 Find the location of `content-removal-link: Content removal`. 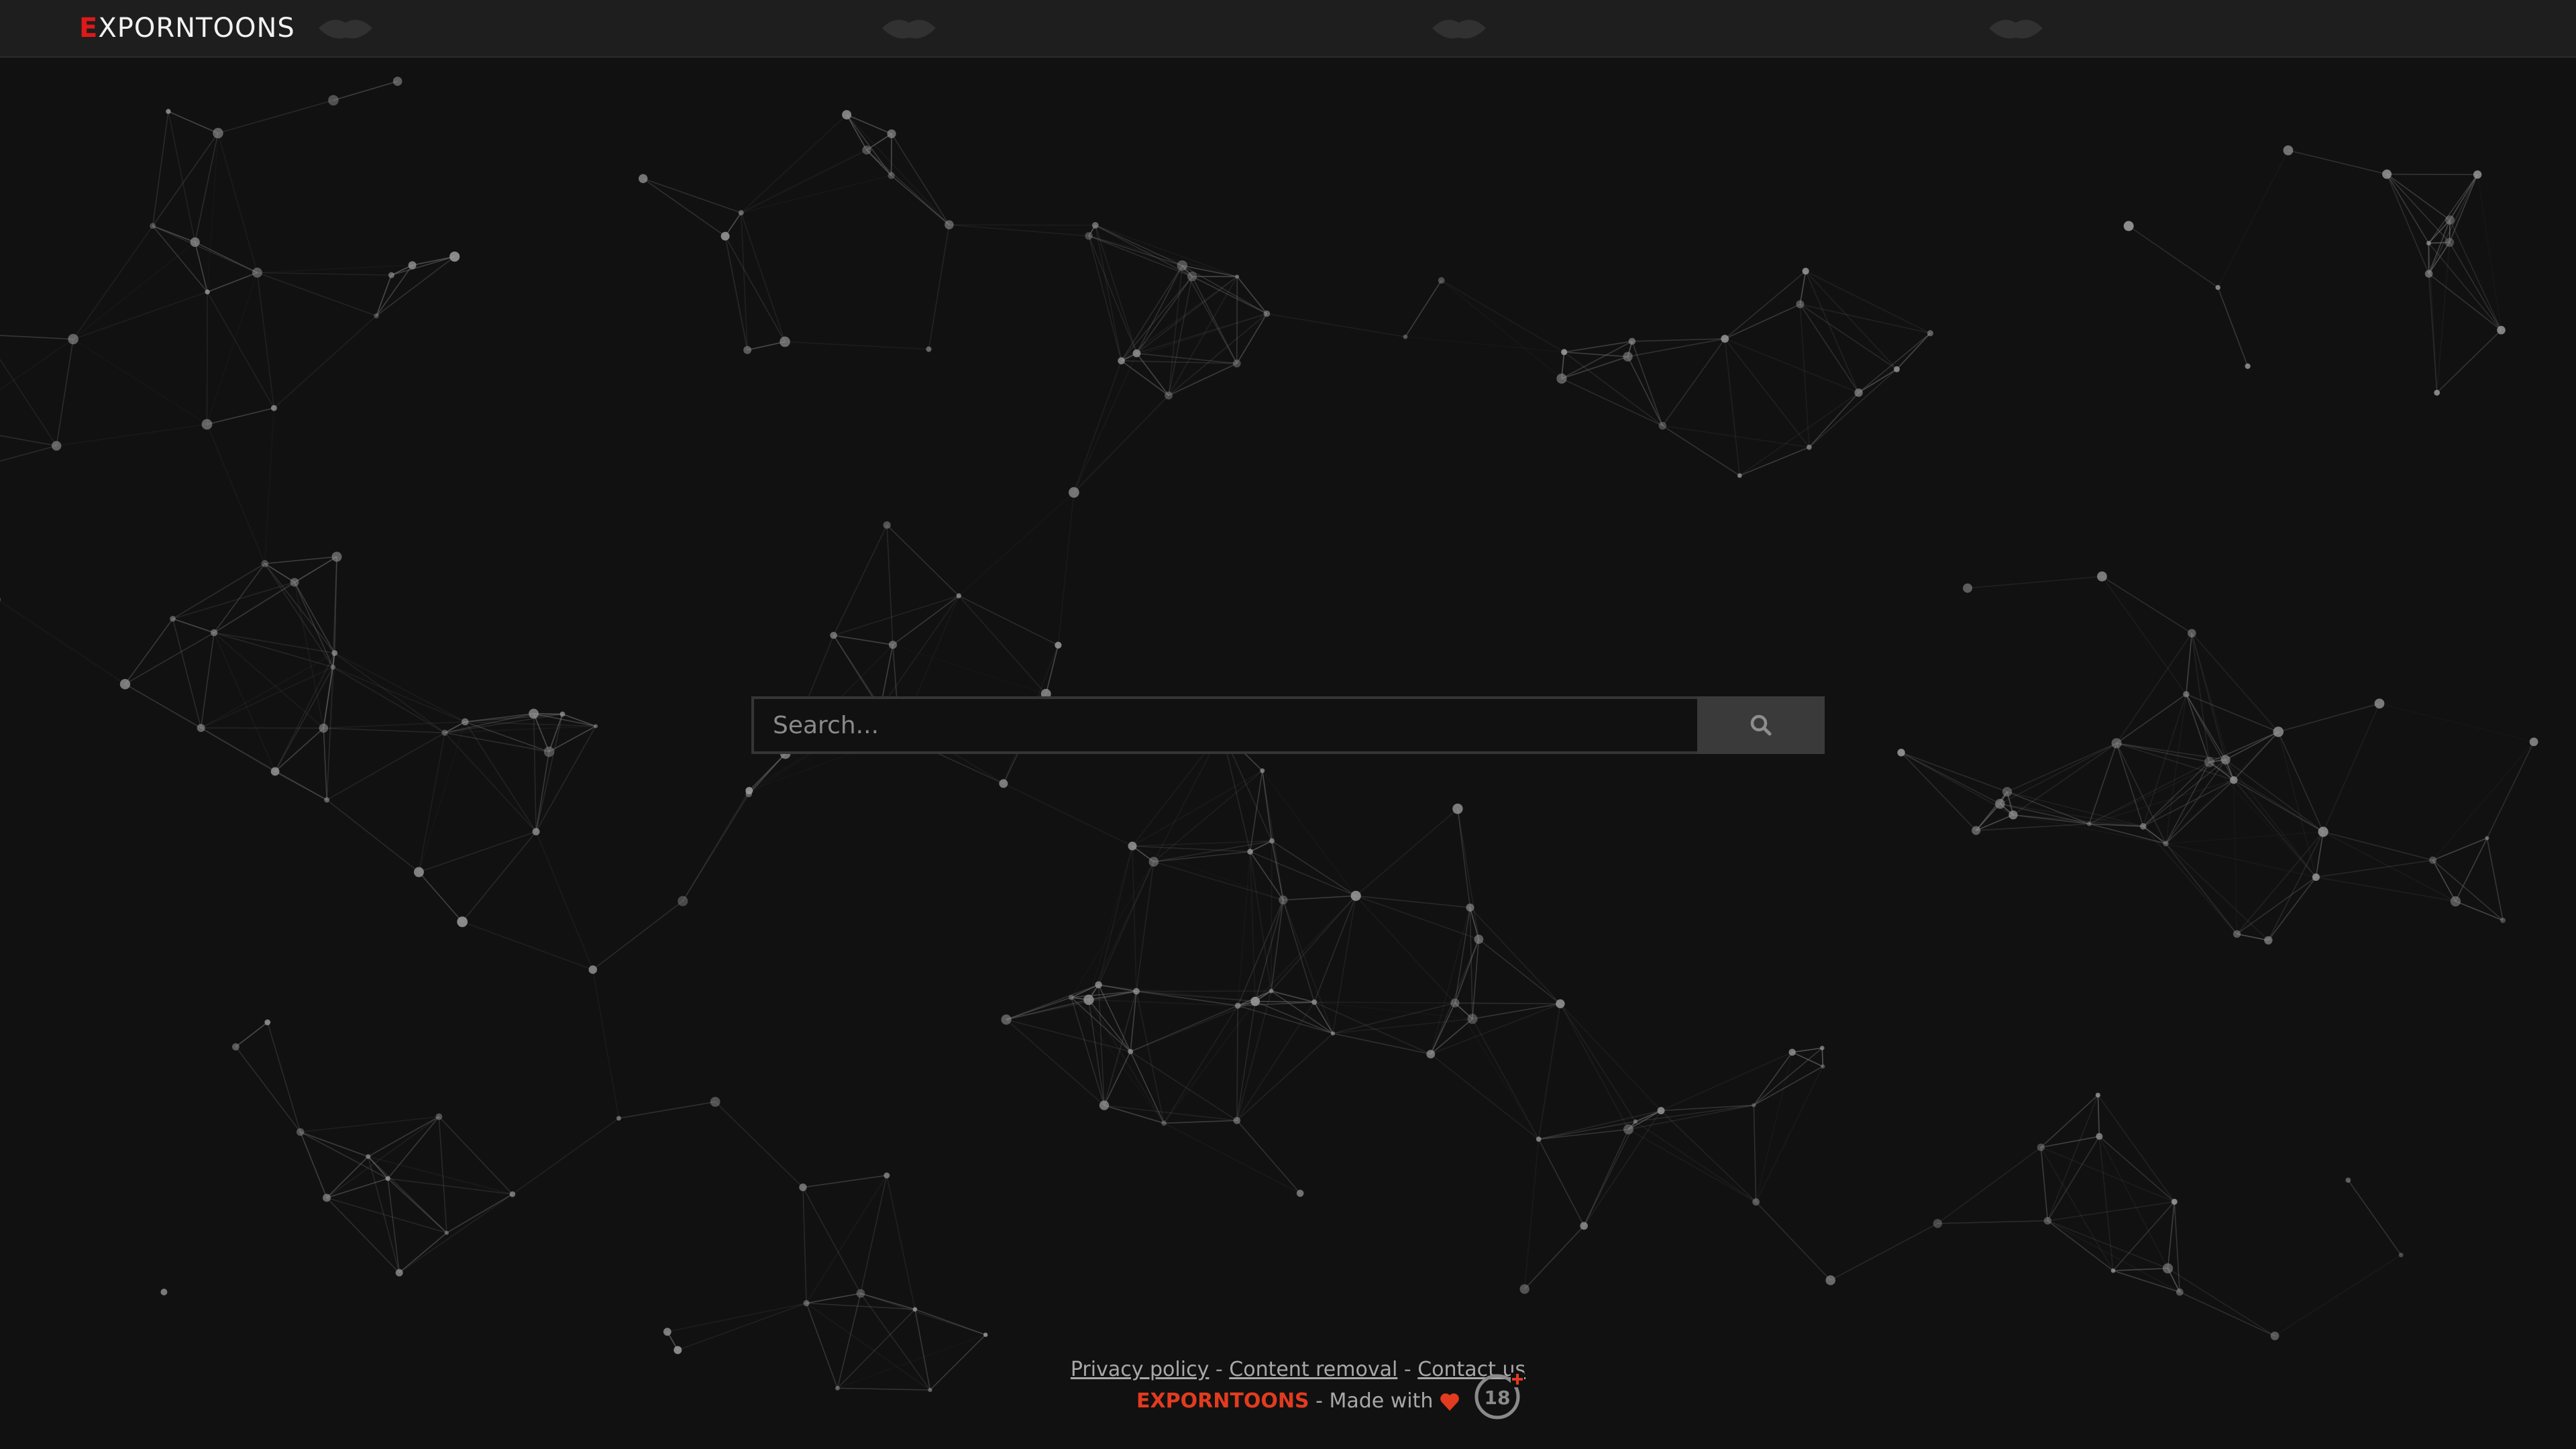

content-removal-link: Content removal is located at coordinates (1313, 1369).